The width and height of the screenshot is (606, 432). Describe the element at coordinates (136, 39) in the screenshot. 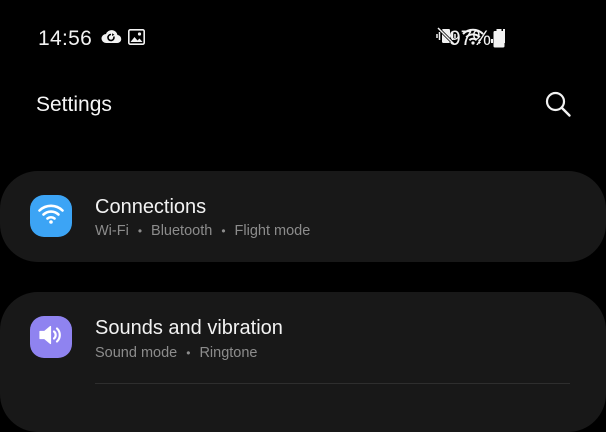

I see `image-icon` at that location.